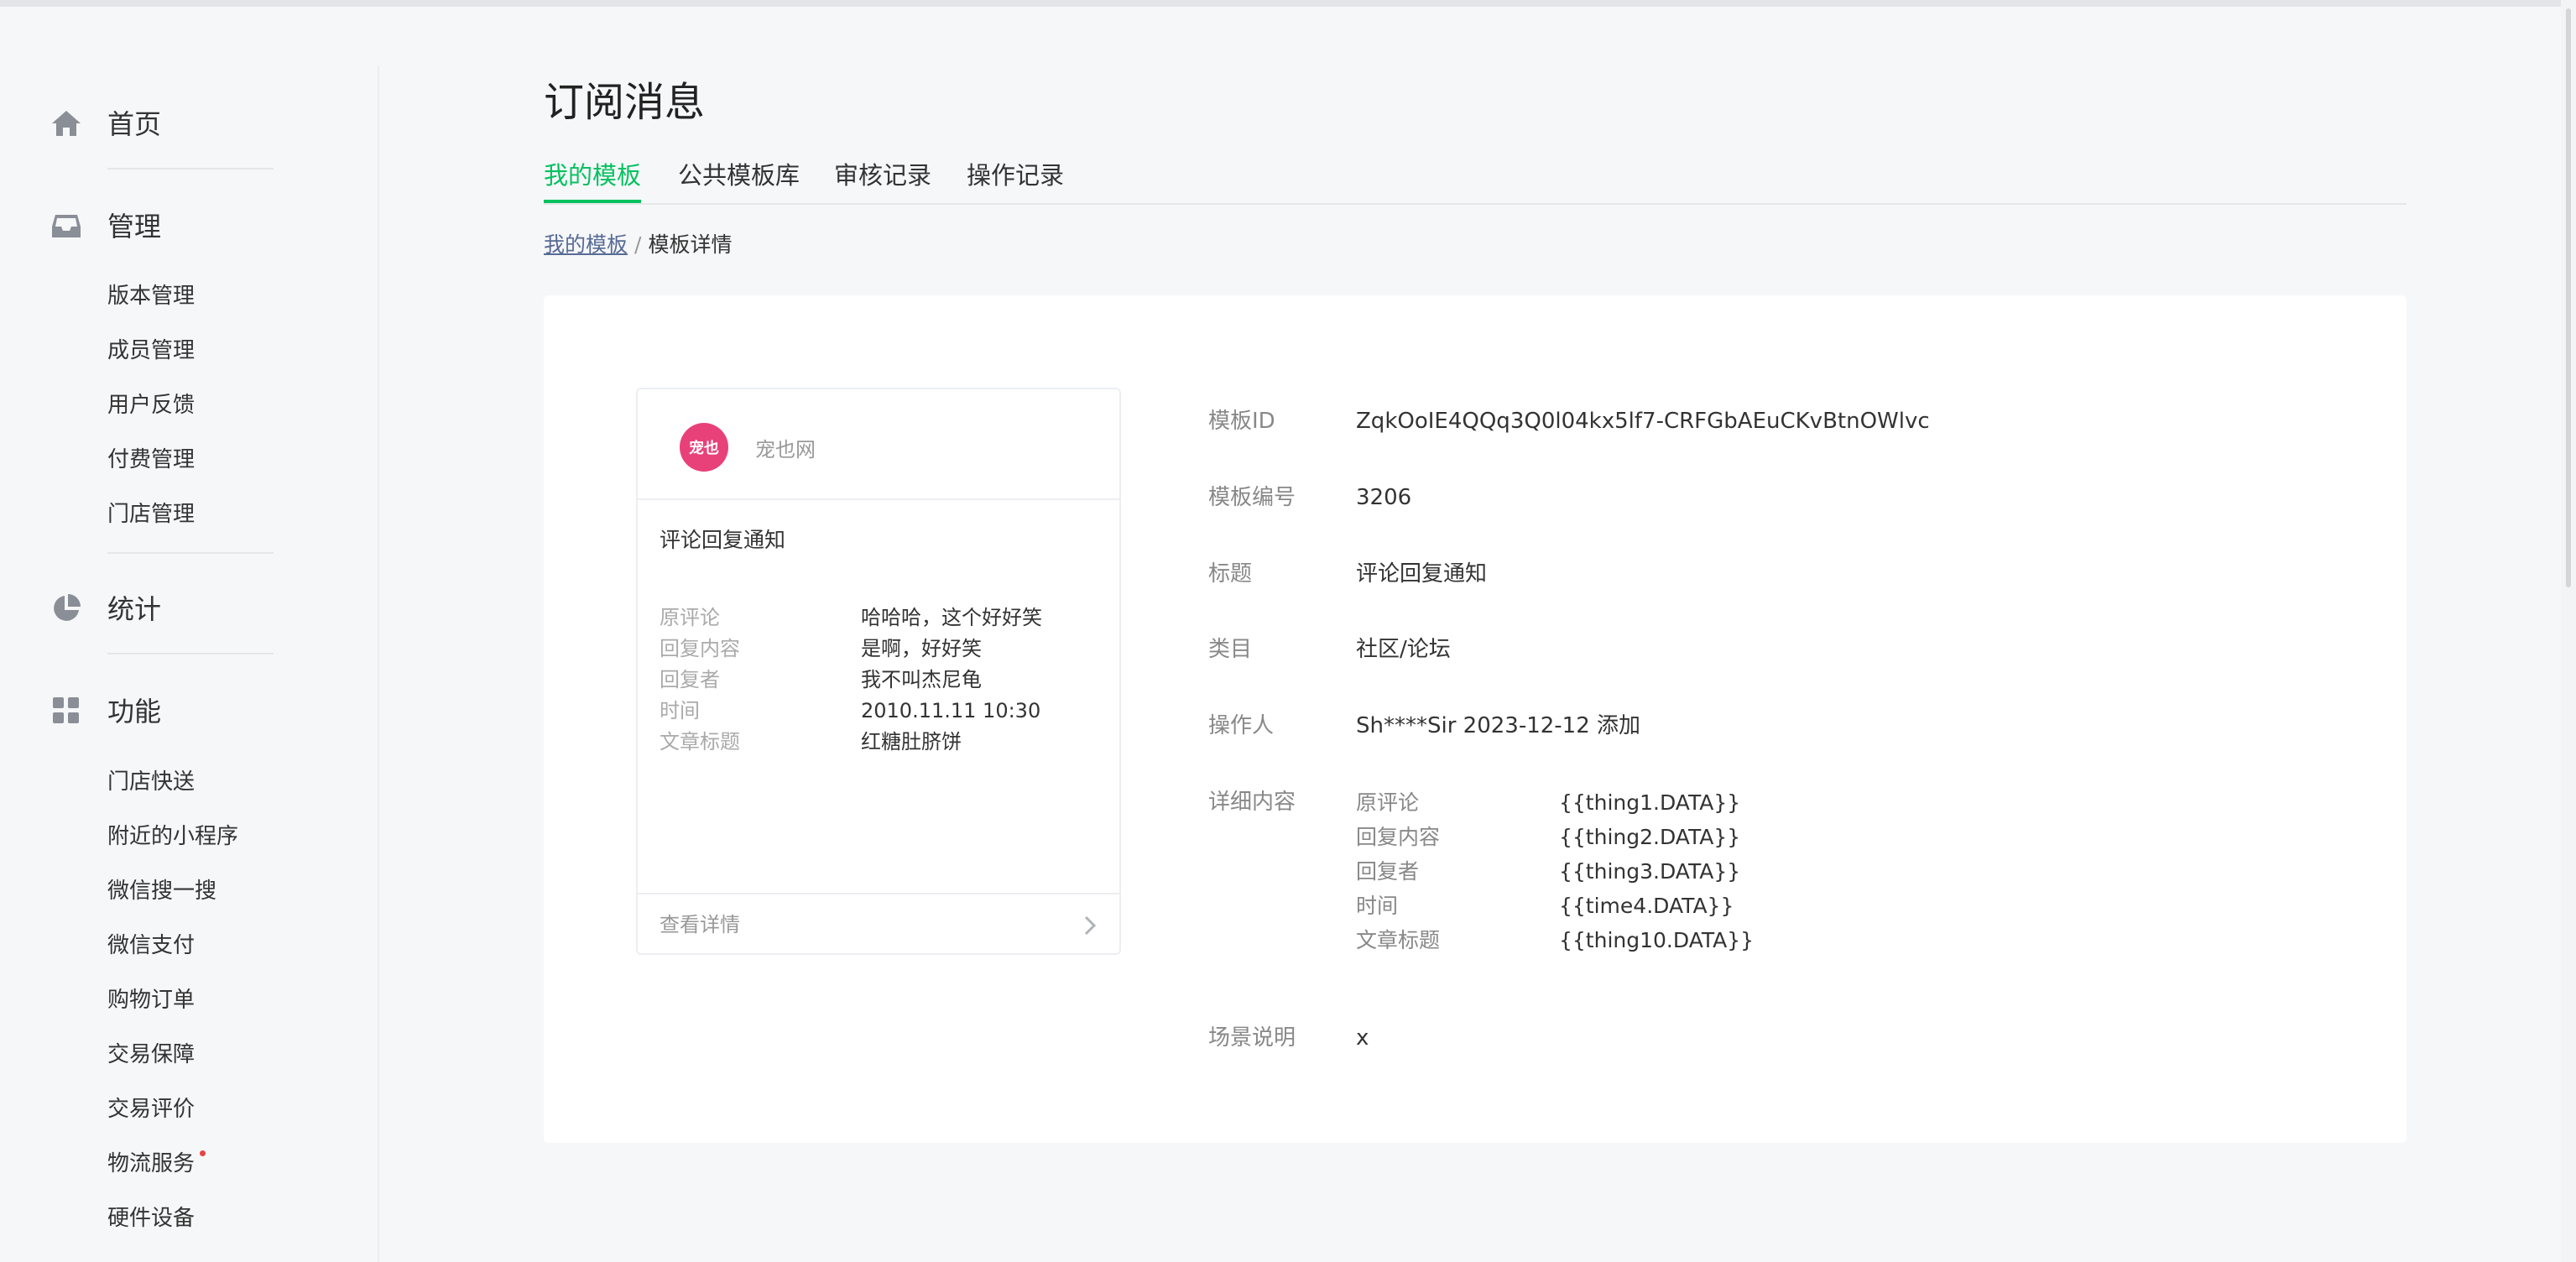 Image resolution: width=2576 pixels, height=1262 pixels. I want to click on sidebar-item-guarantee: 交易保障, so click(151, 1055).